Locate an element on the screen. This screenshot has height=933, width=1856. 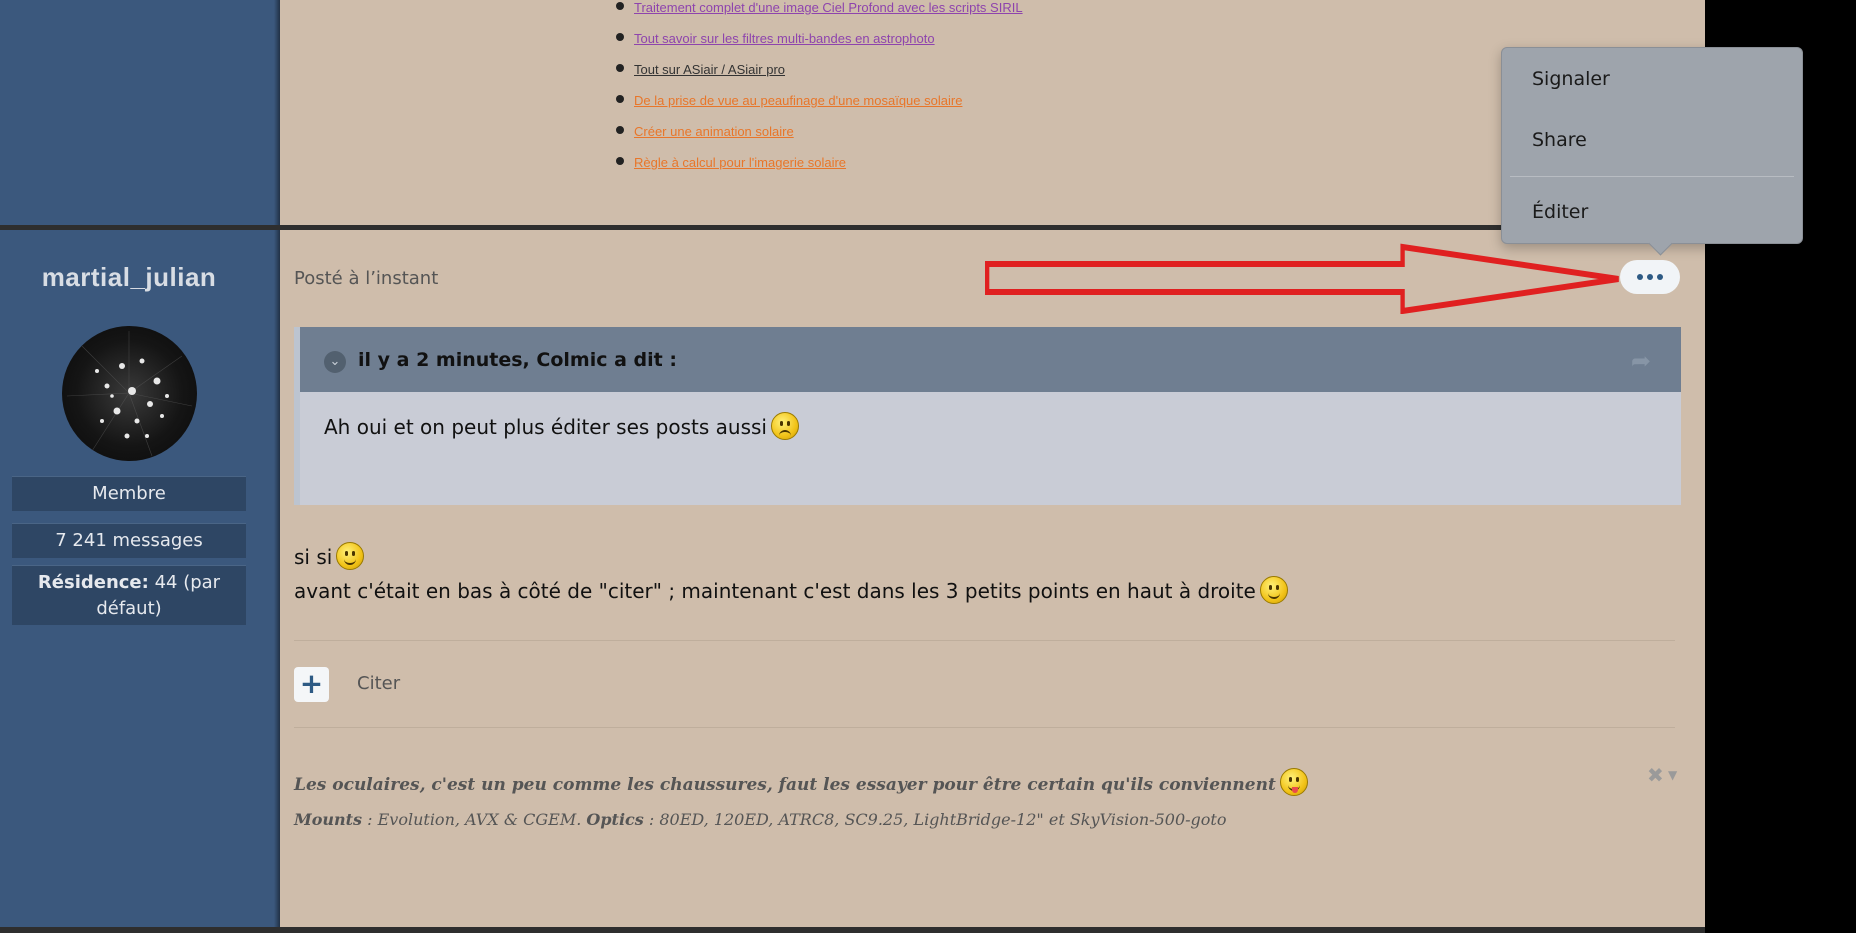
mounts-label: Mounts is located at coordinates (328, 819).